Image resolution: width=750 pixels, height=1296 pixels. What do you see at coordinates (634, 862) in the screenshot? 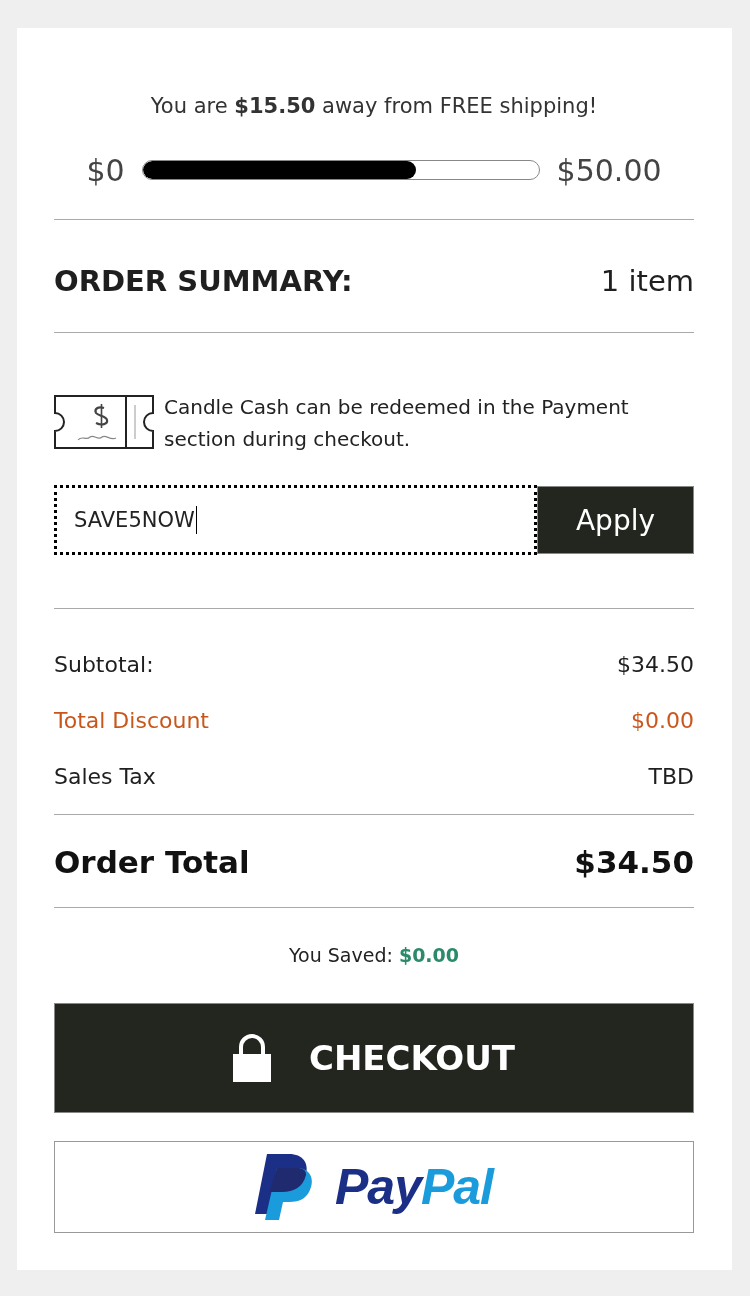
I see `order-total-value: $34.50` at bounding box center [634, 862].